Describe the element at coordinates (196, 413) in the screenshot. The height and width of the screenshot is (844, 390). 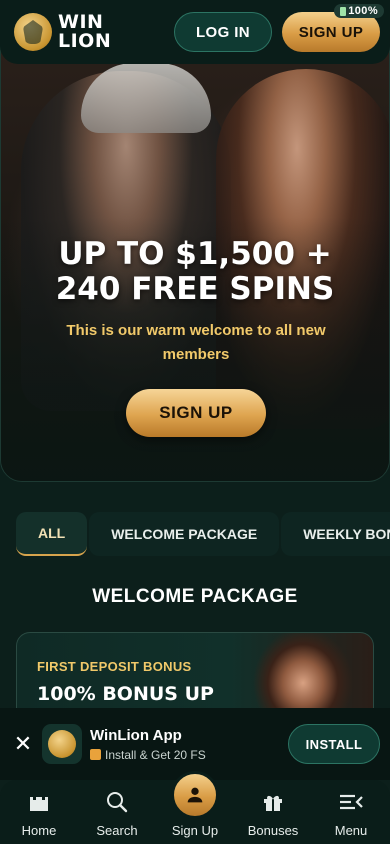
I see `hero-signup-button: SIGN UP` at that location.